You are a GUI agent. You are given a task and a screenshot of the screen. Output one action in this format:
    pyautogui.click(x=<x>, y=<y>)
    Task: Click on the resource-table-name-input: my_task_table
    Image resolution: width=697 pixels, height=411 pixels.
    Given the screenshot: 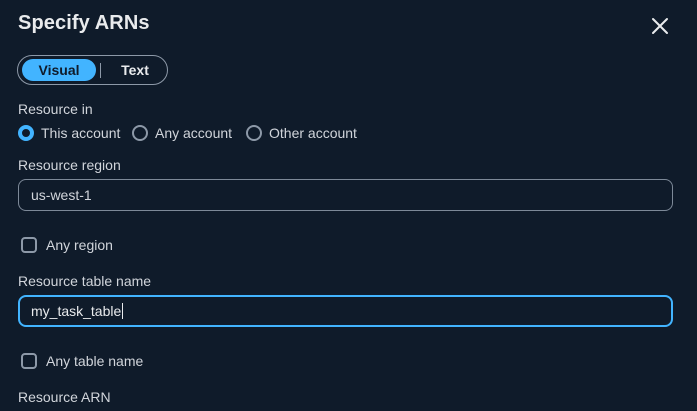 What is the action you would take?
    pyautogui.click(x=345, y=311)
    